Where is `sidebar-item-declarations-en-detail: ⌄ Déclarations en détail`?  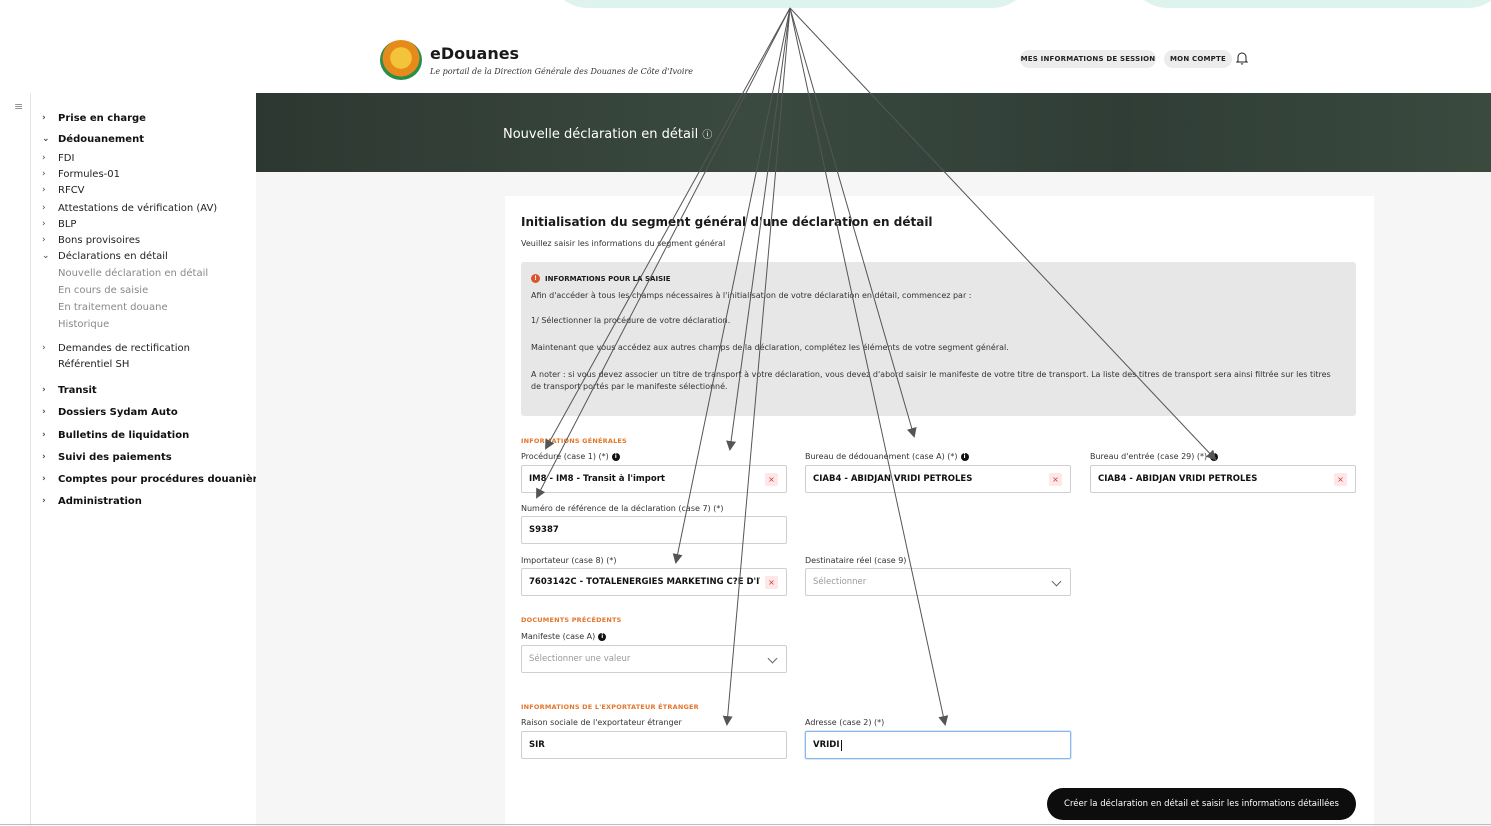 sidebar-item-declarations-en-detail: ⌄ Déclarations en détail is located at coordinates (105, 256).